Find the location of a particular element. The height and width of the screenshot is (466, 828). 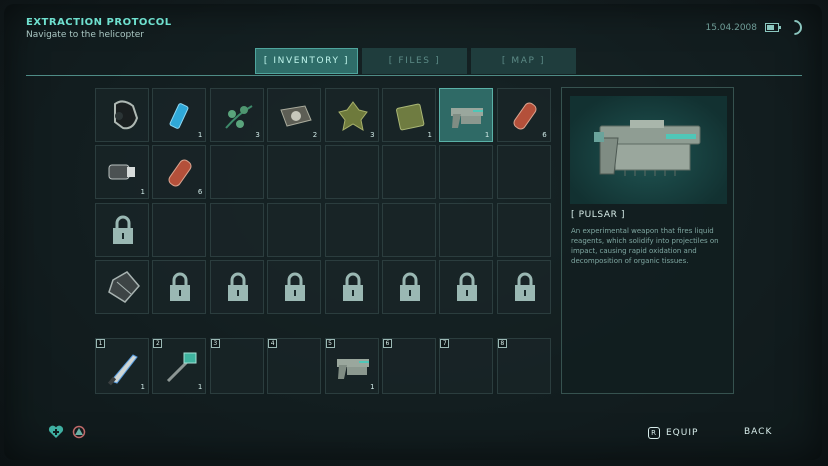

slot-number: 3 is located at coordinates (215, 343).